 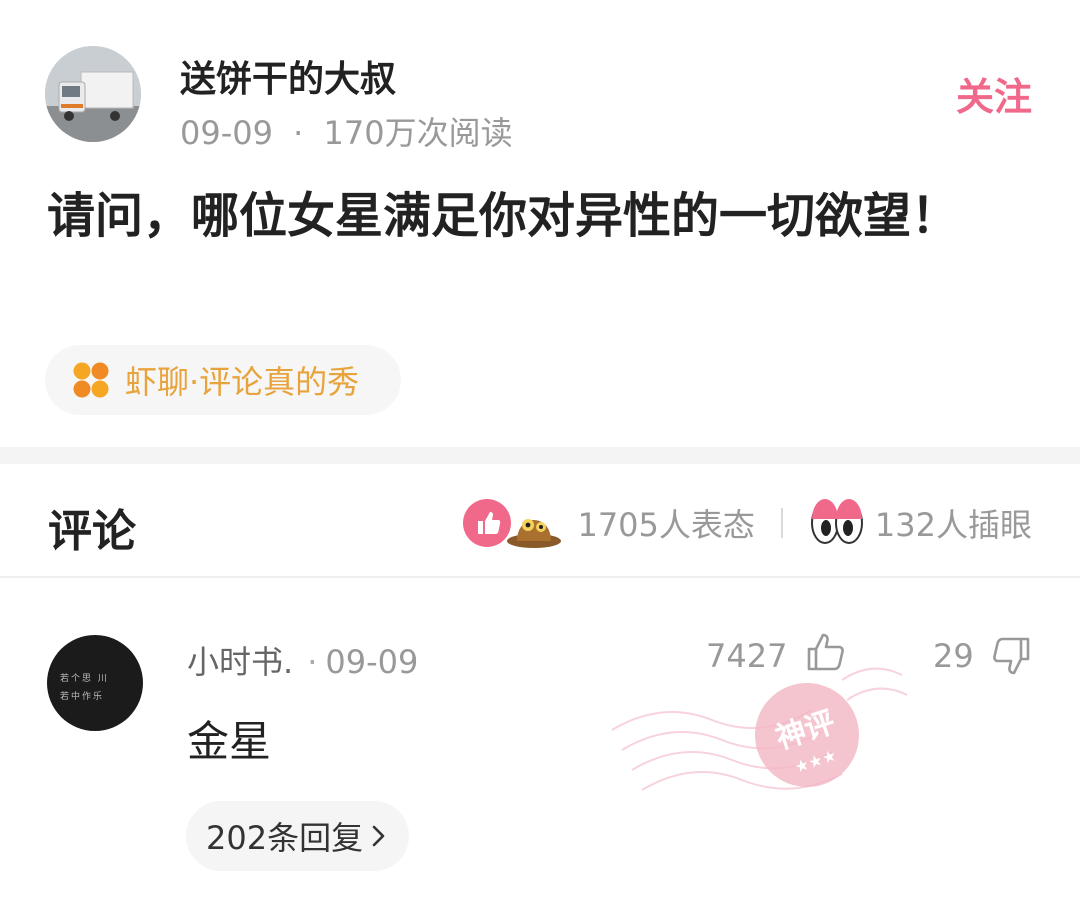 I want to click on replies-label: 202条回复, so click(x=285, y=838).